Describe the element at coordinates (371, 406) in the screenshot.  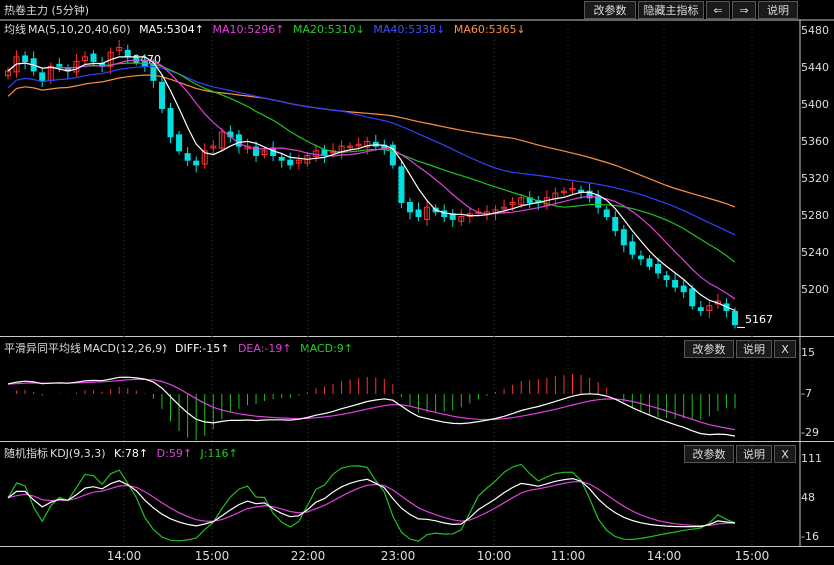
I see `diff-line` at that location.